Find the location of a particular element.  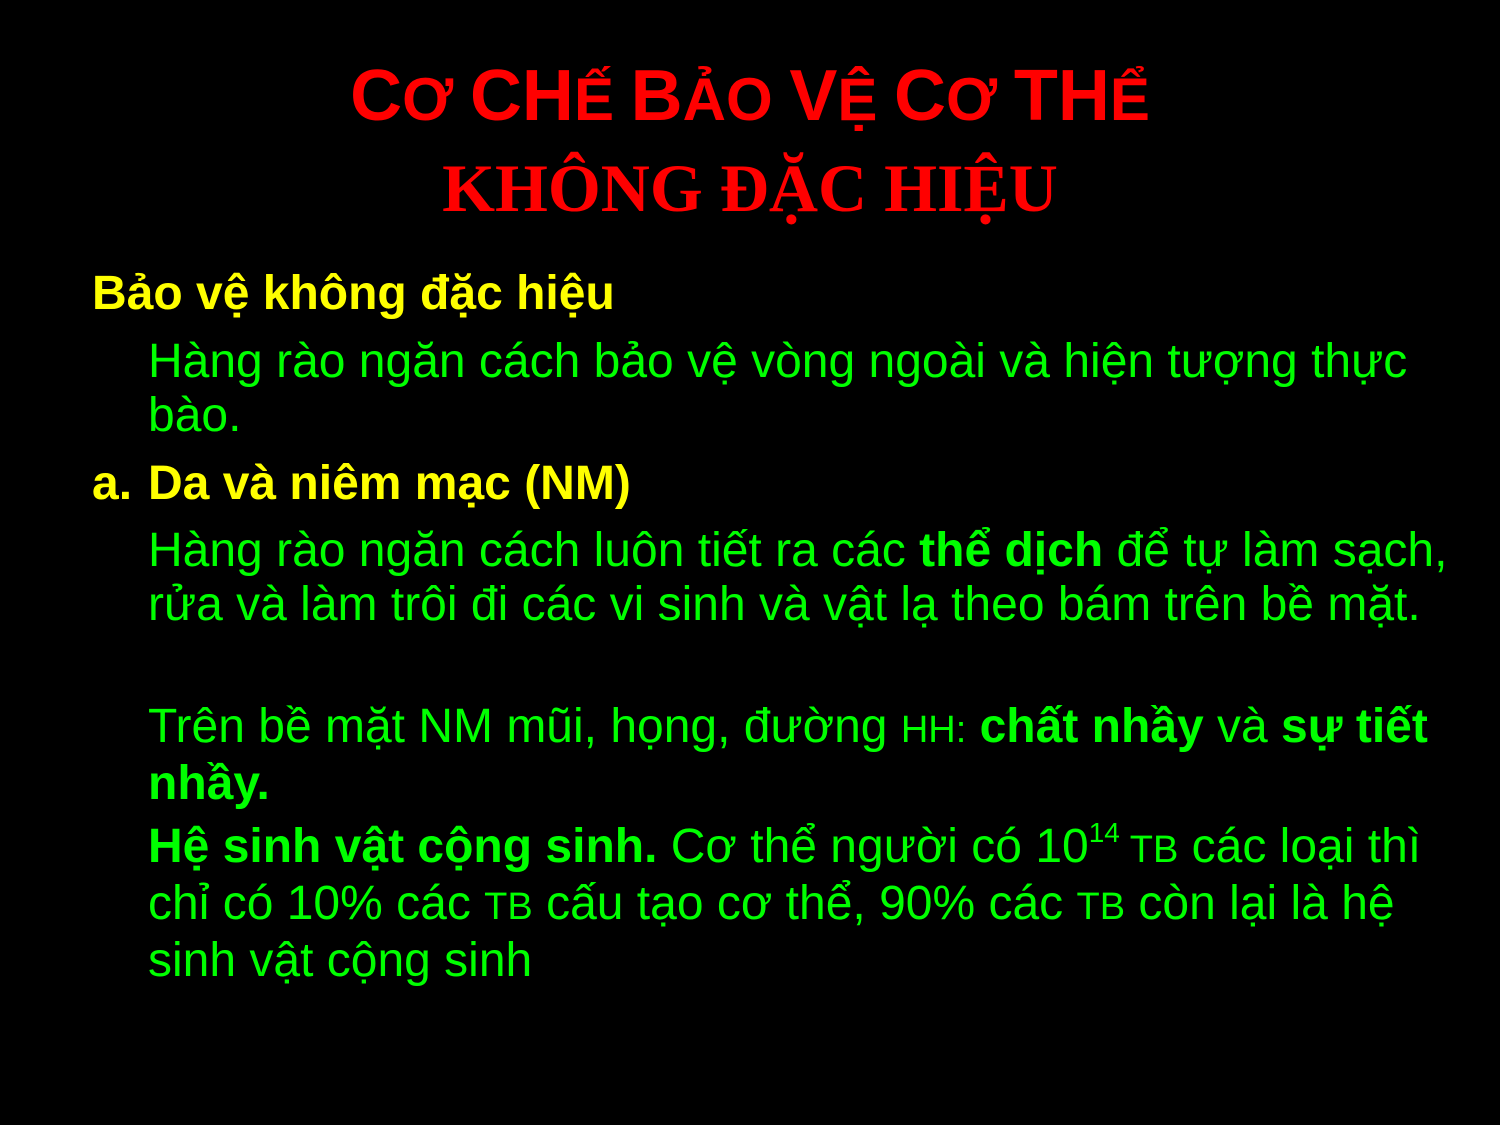

text: Trên bề mặt NM mũi, họng, đường is located at coordinates (524, 726).